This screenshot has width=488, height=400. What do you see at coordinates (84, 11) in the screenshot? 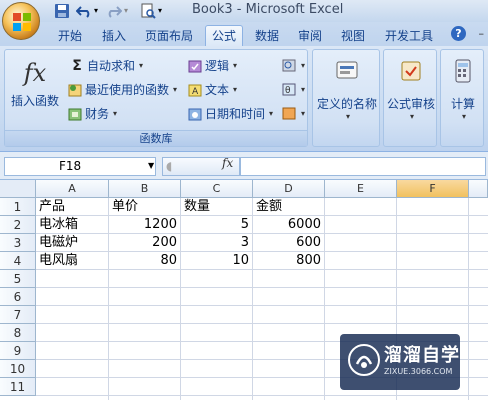
I see `undo-icon` at bounding box center [84, 11].